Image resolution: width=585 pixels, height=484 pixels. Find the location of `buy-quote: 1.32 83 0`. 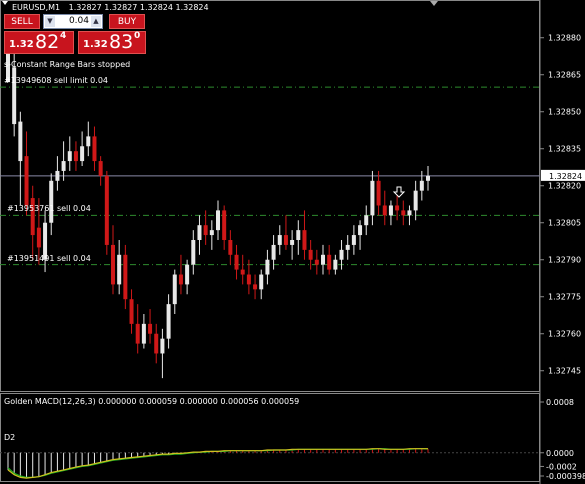

buy-quote: 1.32 83 0 is located at coordinates (112, 42).